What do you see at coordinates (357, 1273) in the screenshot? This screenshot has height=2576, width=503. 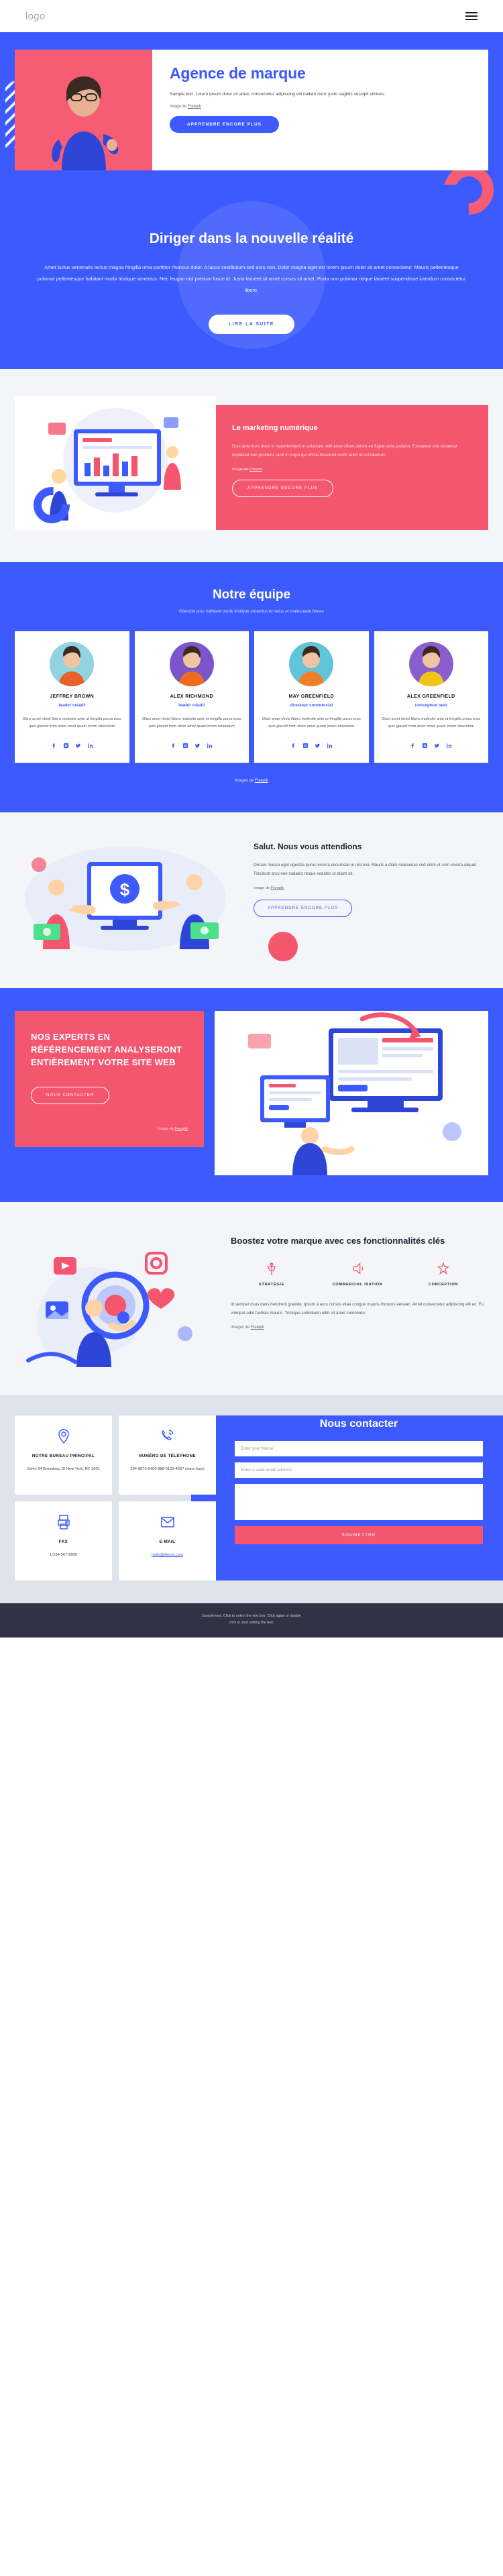 I see `features-icon-row: STRATÉGIE COMMERCIAL ISATION CONCEPTION` at bounding box center [357, 1273].